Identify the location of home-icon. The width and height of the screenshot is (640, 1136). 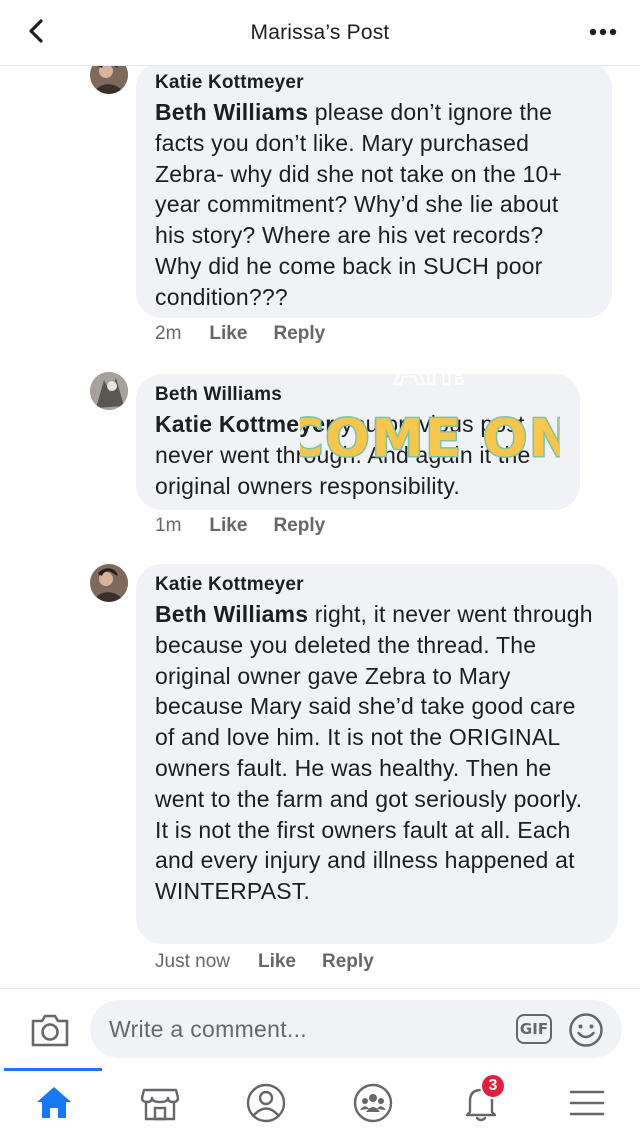
(54, 1103).